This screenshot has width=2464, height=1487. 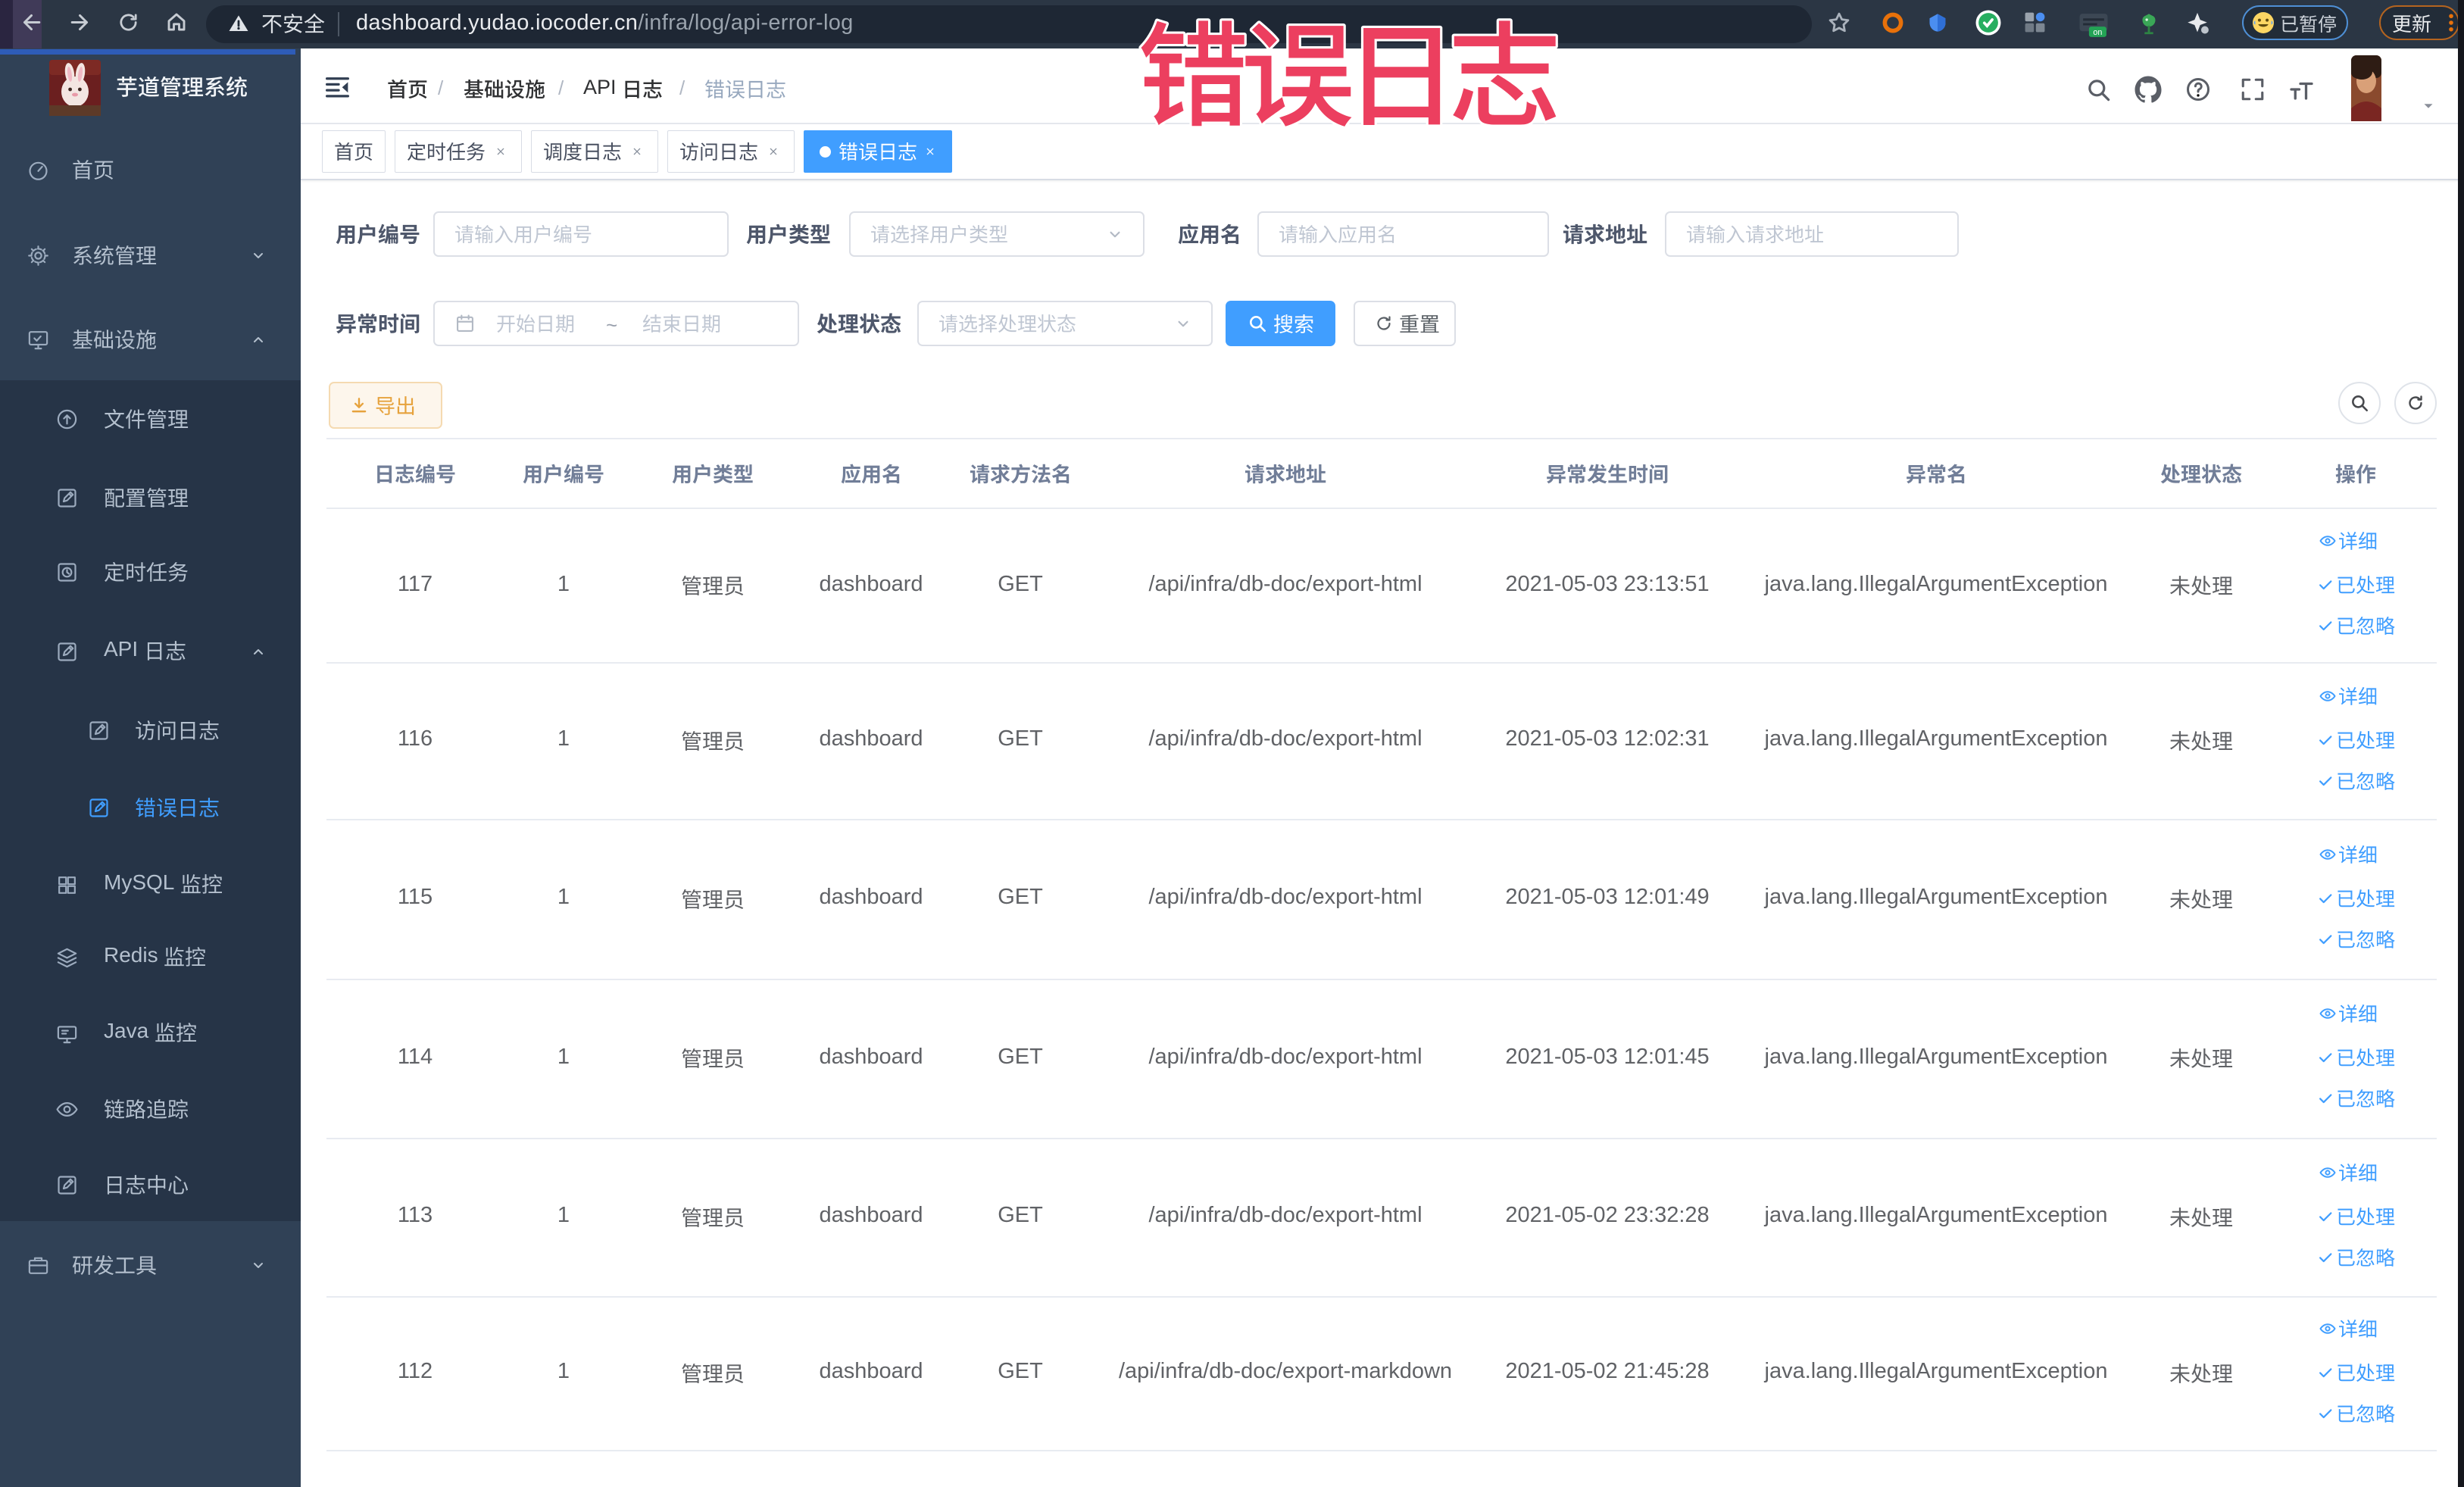 I want to click on svg-text: on, so click(x=2097, y=32).